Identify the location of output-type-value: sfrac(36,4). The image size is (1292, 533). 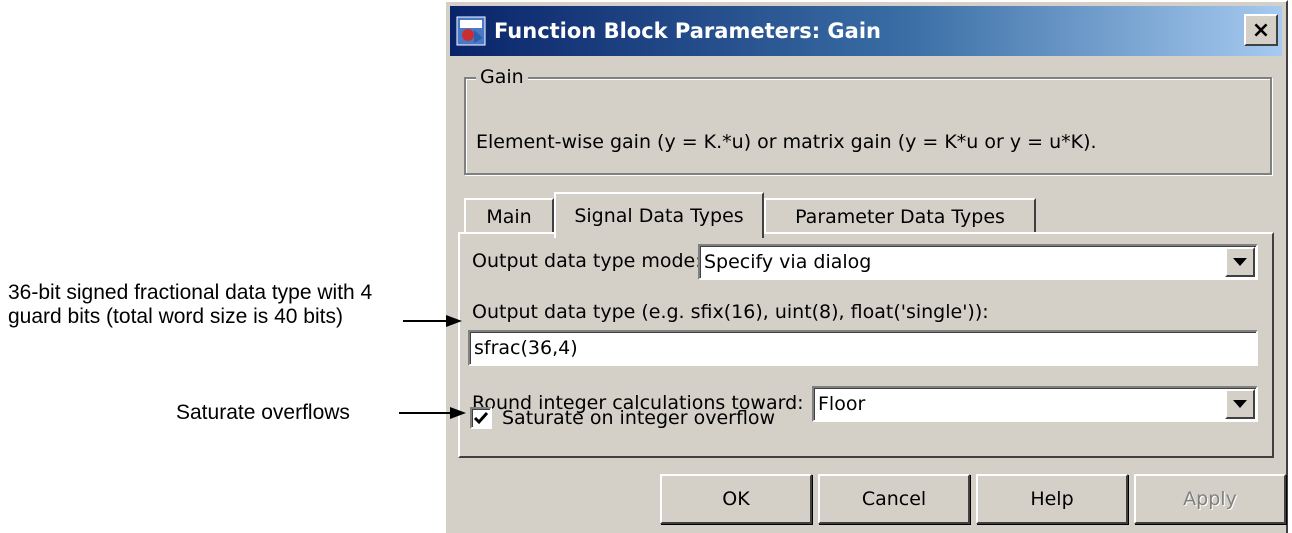
(526, 348).